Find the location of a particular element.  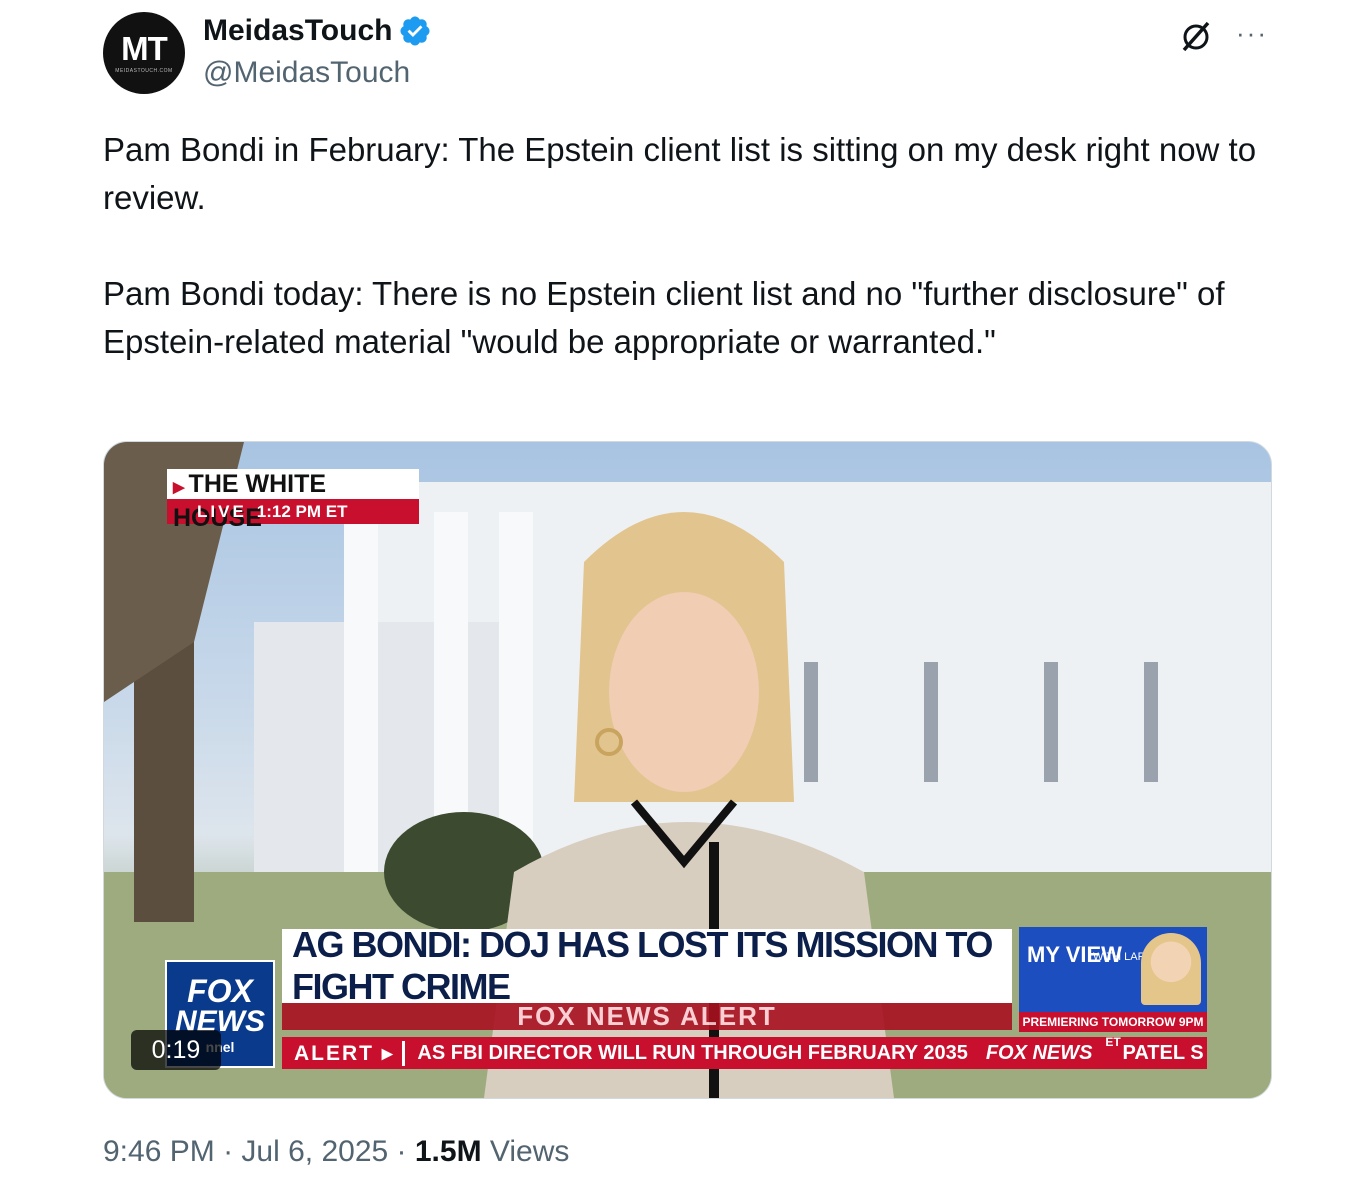

promo-host-image is located at coordinates (1171, 969).